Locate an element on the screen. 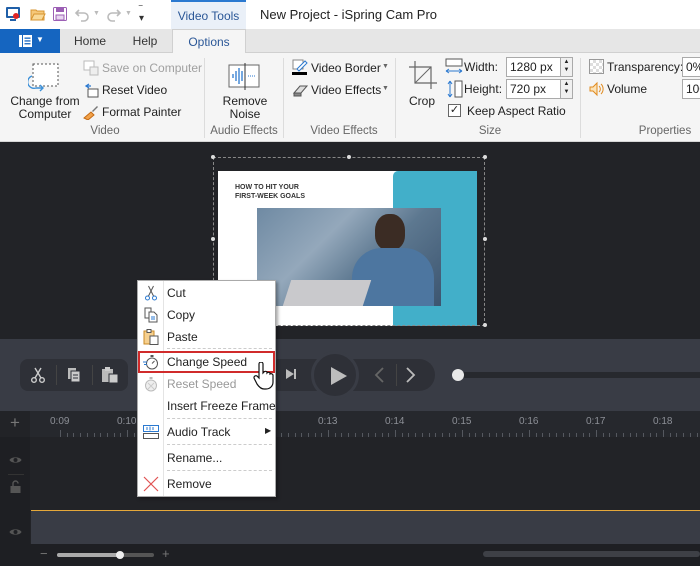 This screenshot has width=700, height=566. video-border-button: Video Border ▼ is located at coordinates (341, 68).